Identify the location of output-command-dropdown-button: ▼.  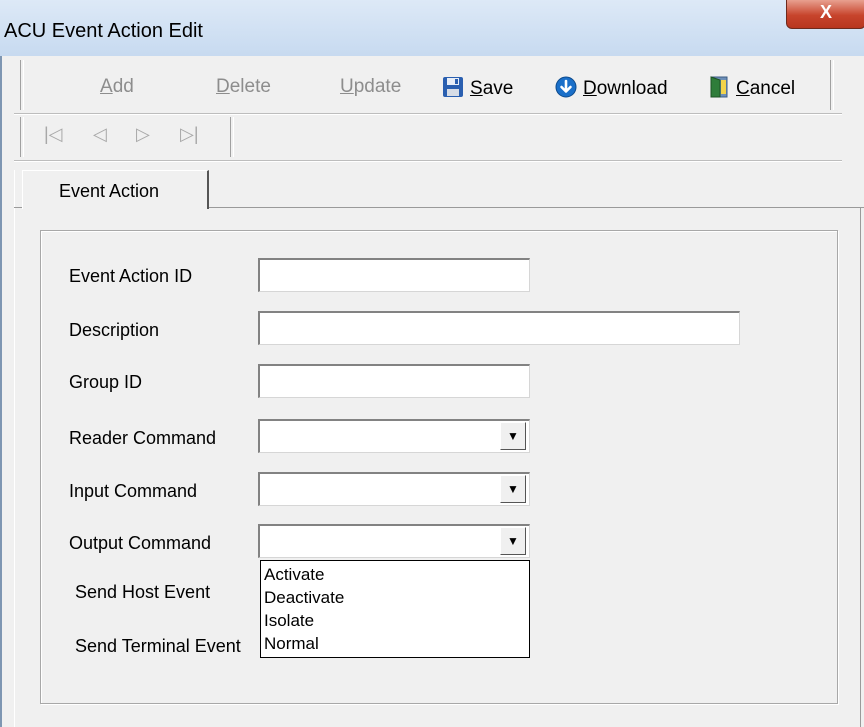
(513, 541).